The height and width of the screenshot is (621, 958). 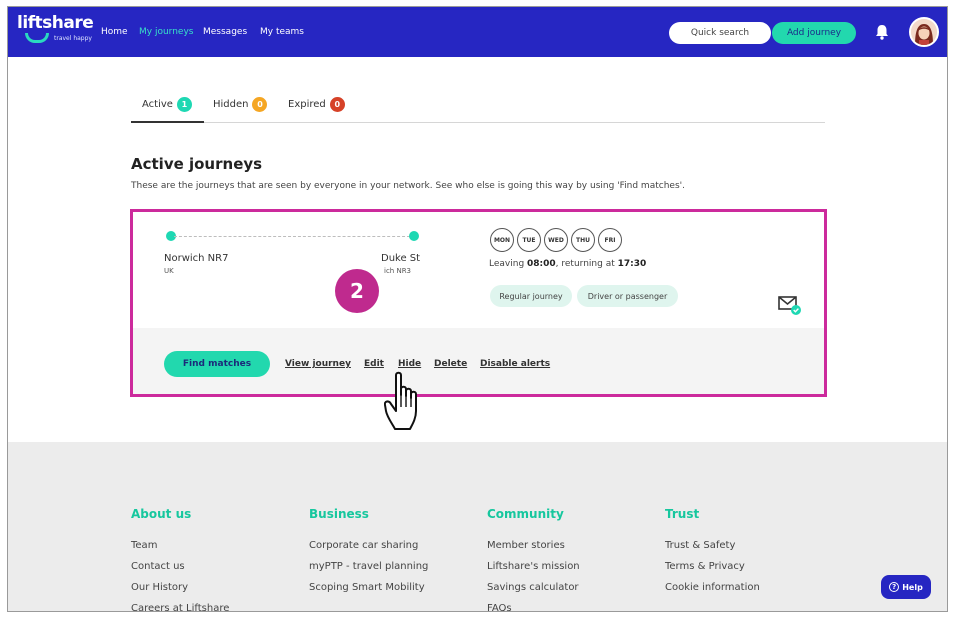 What do you see at coordinates (400, 400) in the screenshot?
I see `pointer-hand-cursor-icon` at bounding box center [400, 400].